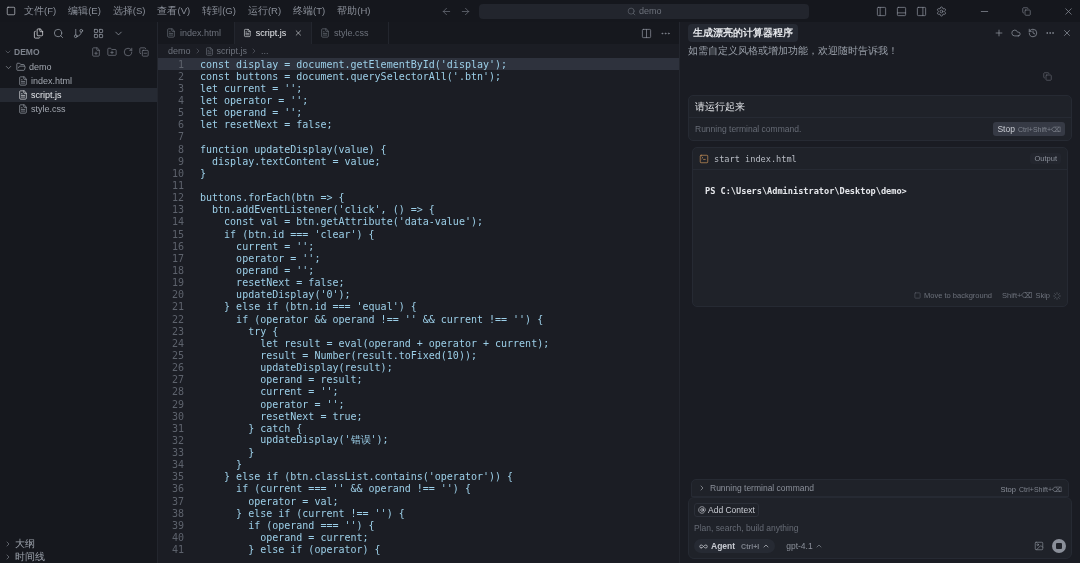 This screenshot has width=1080, height=563. What do you see at coordinates (78, 81) in the screenshot?
I see `file-item: index.html` at bounding box center [78, 81].